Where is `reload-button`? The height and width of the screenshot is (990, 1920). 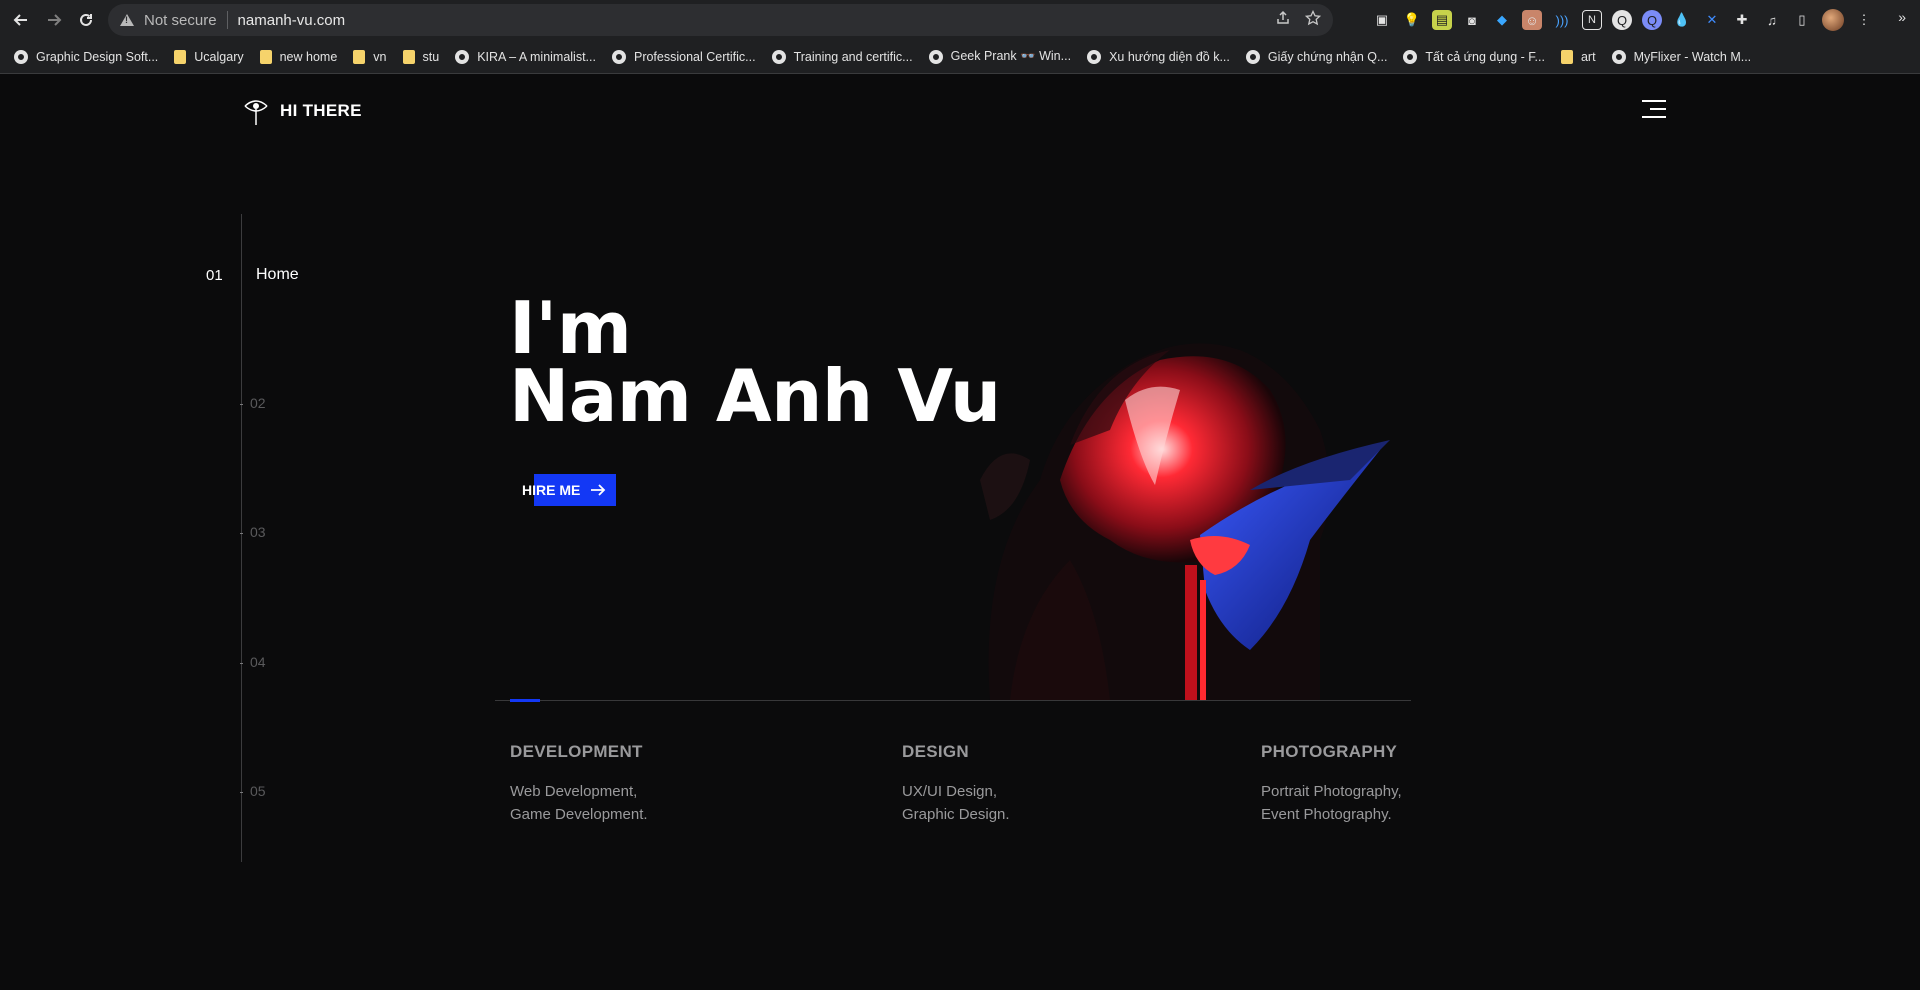 reload-button is located at coordinates (86, 20).